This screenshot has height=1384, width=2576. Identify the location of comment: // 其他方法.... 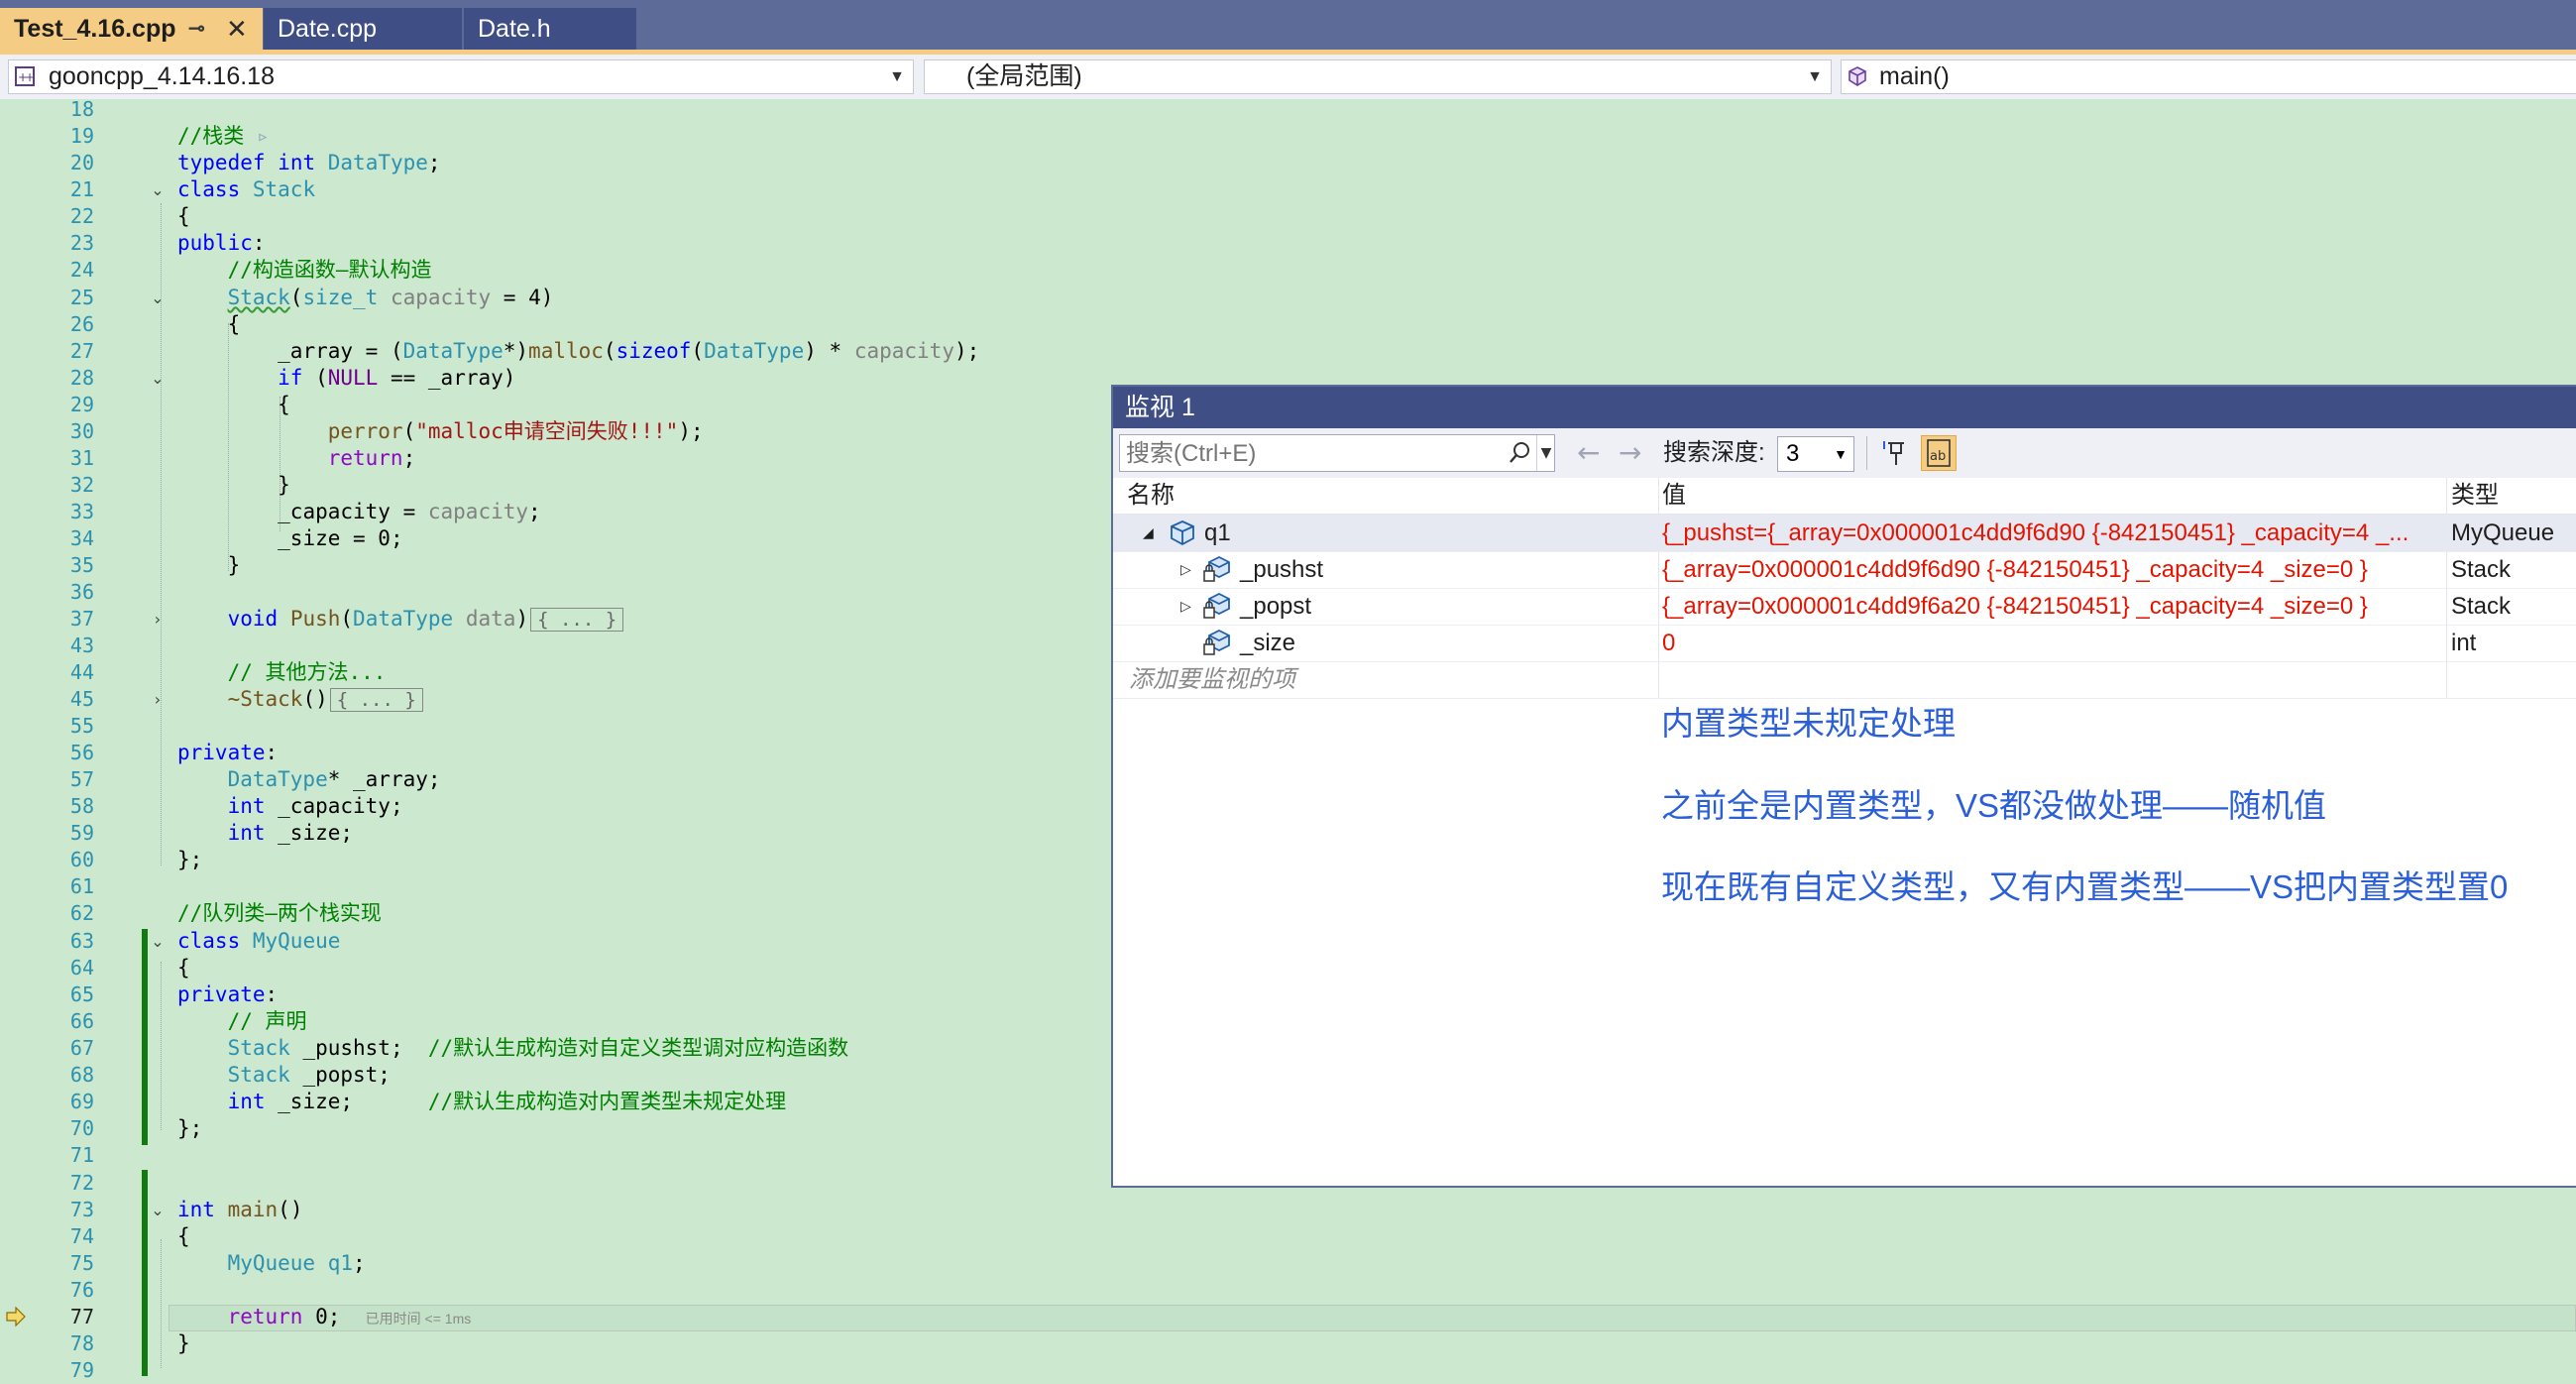
(307, 672).